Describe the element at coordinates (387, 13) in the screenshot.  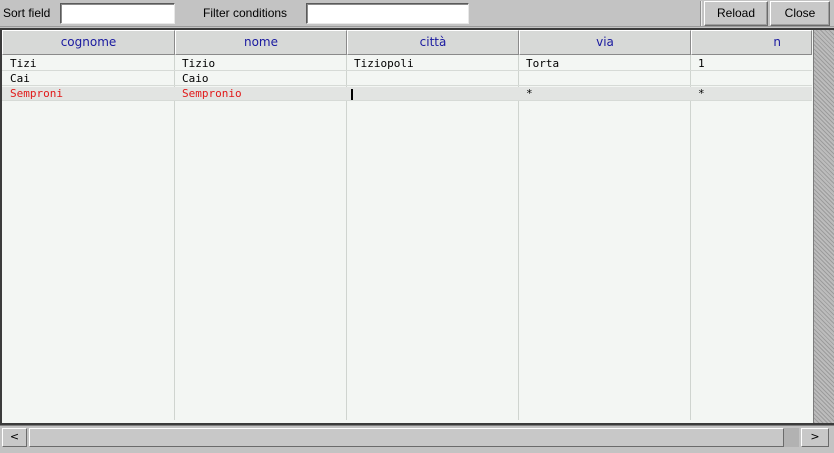
I see `filter-conditions-input` at that location.